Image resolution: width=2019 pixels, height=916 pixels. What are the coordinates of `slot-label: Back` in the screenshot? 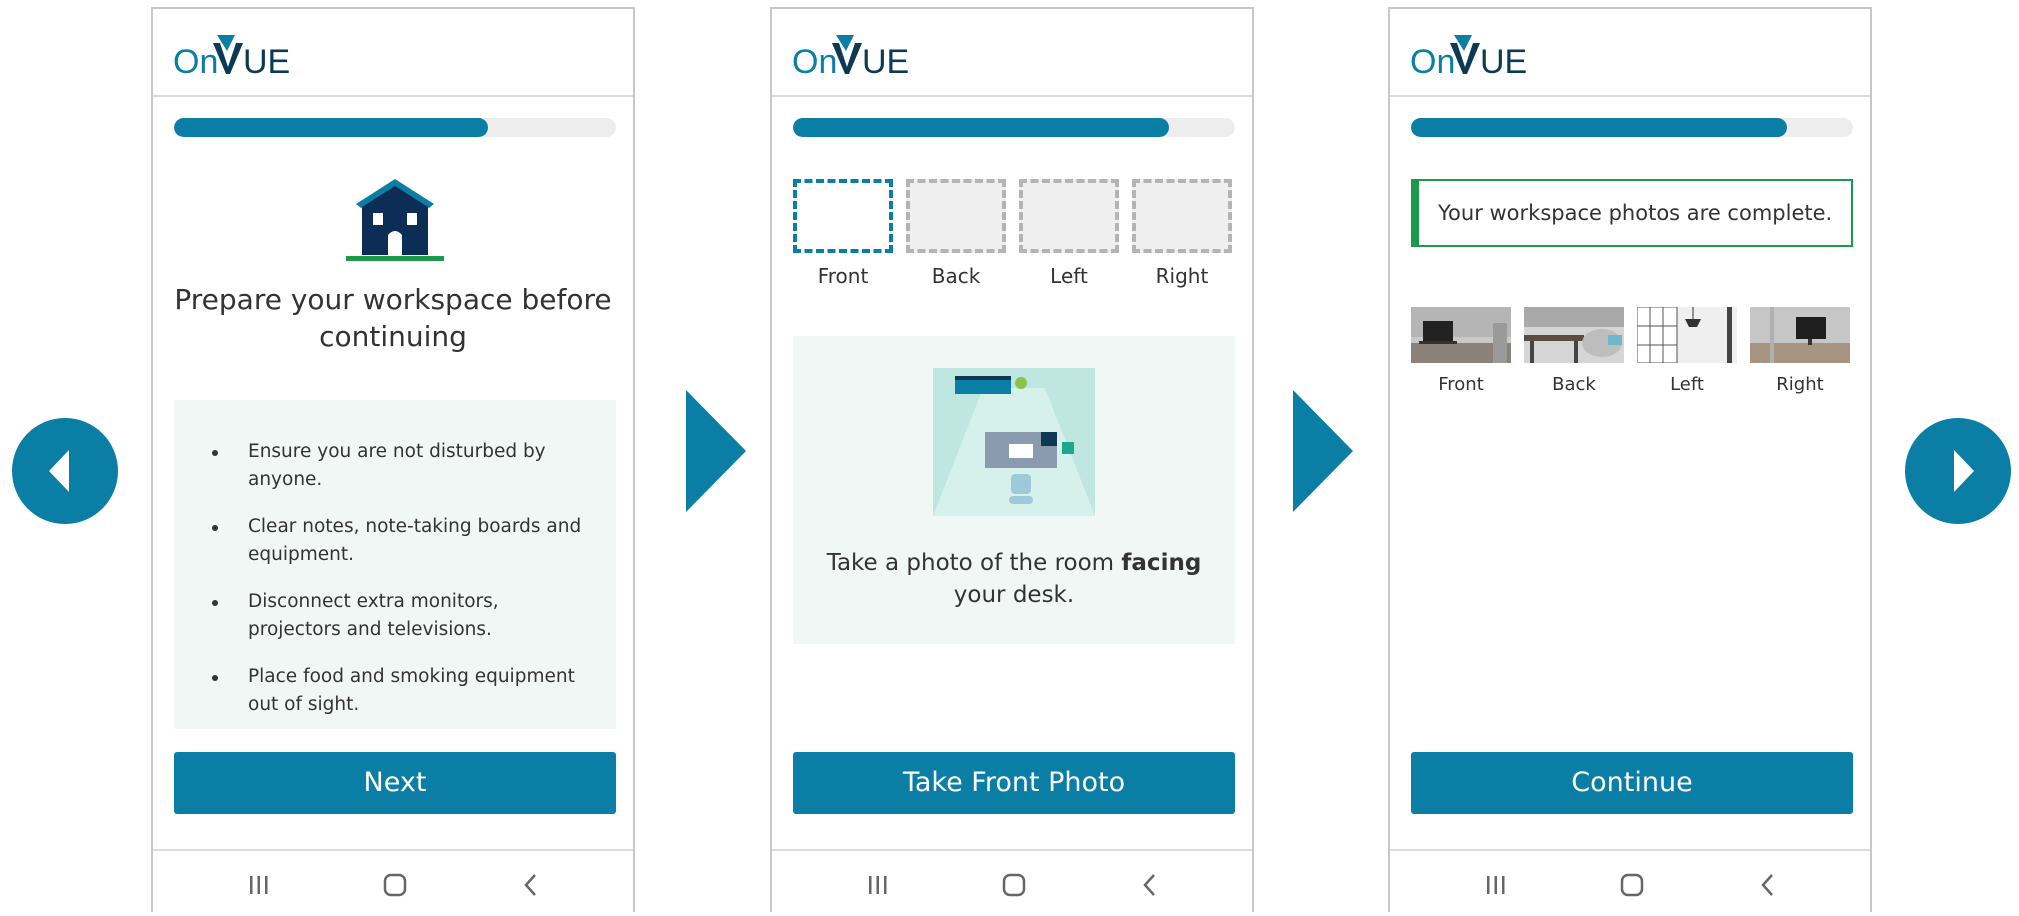 It's located at (956, 276).